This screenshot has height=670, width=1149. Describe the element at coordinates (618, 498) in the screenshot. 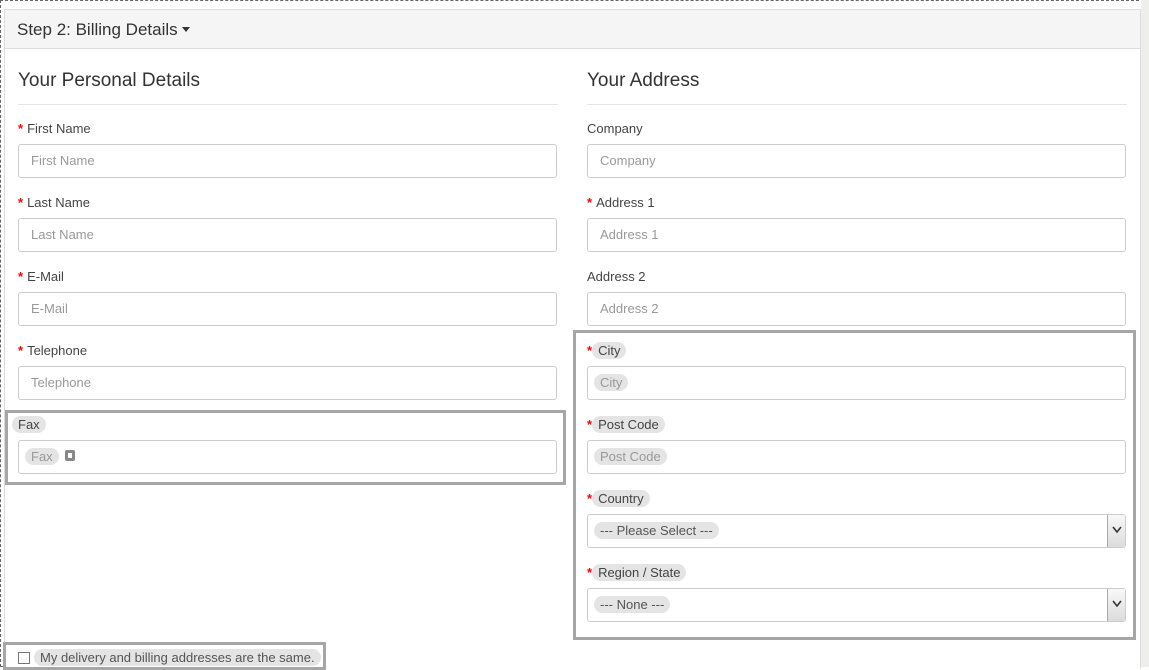

I see `country-label: * Country` at that location.